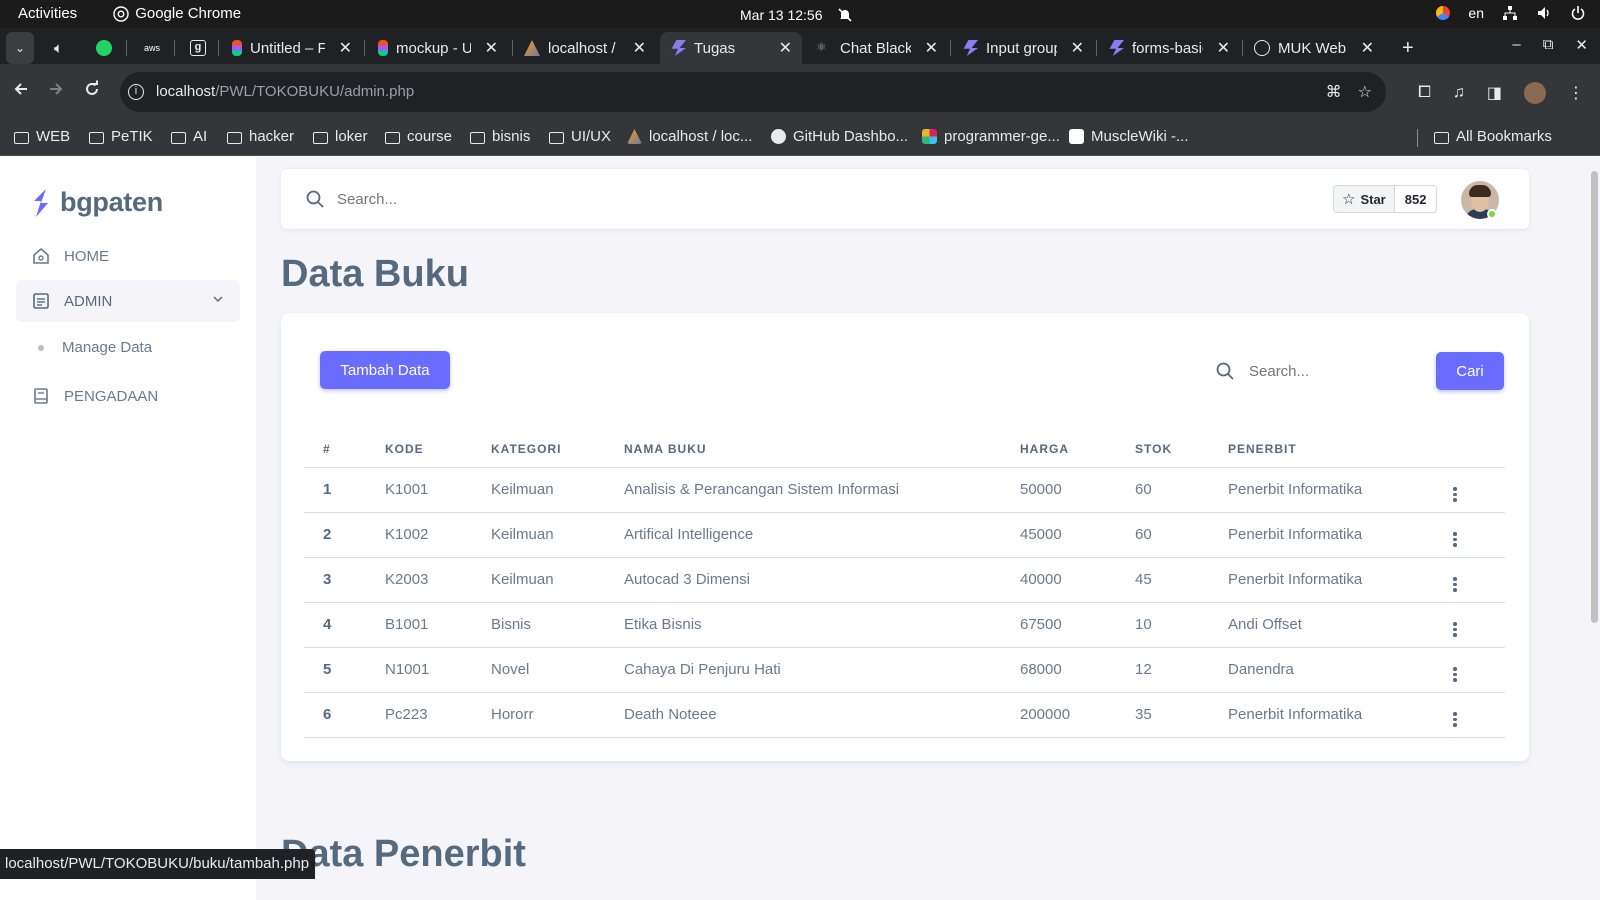 The width and height of the screenshot is (1600, 900). Describe the element at coordinates (92, 91) in the screenshot. I see `reload-button` at that location.